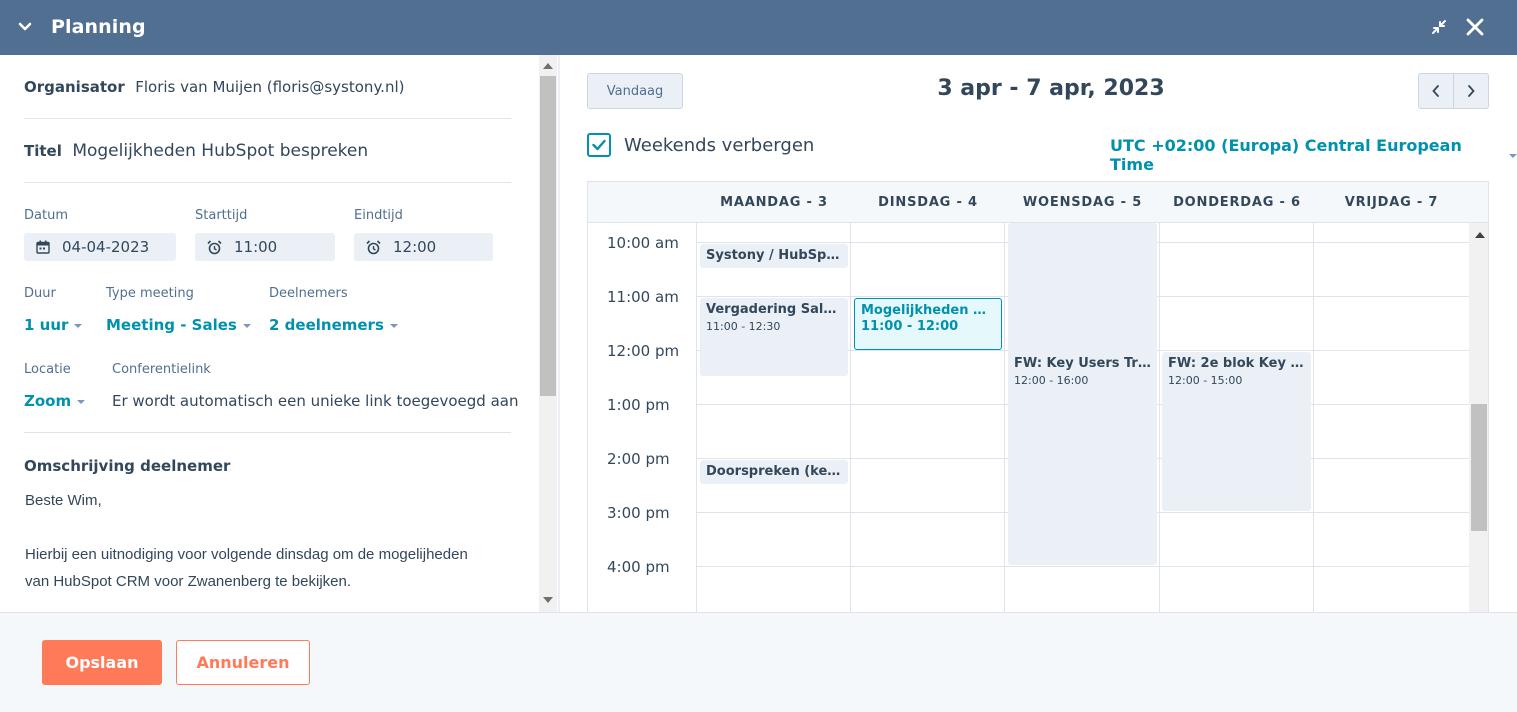  Describe the element at coordinates (643, 297) in the screenshot. I see `time-label: 11:00 am` at that location.